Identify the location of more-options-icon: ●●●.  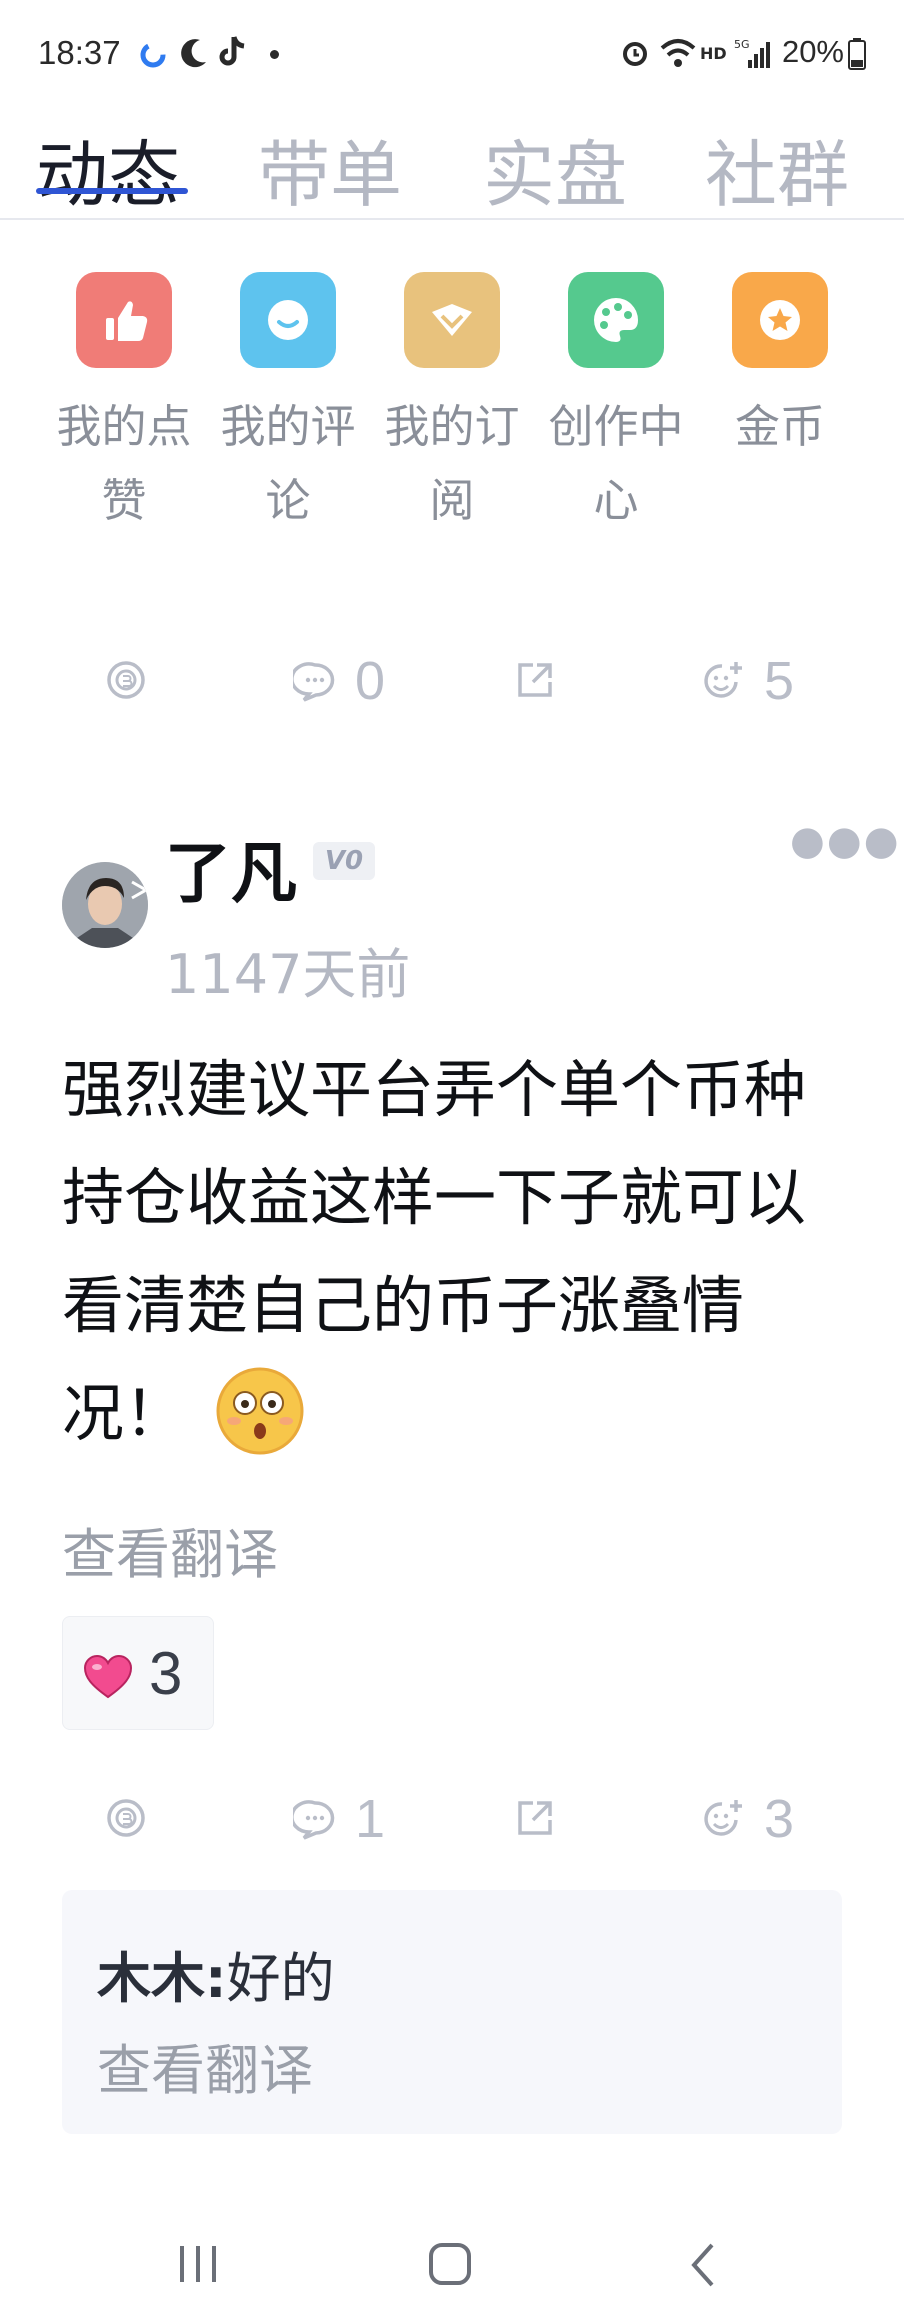
(845, 841).